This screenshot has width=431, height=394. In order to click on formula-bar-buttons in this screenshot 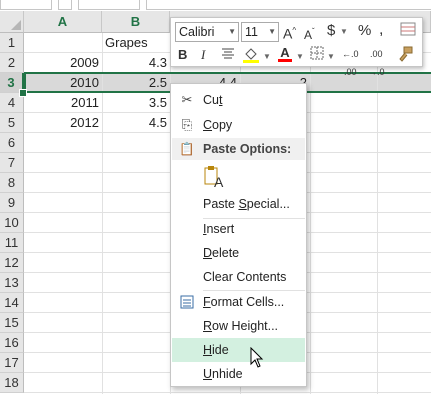, I will do `click(109, 5)`.